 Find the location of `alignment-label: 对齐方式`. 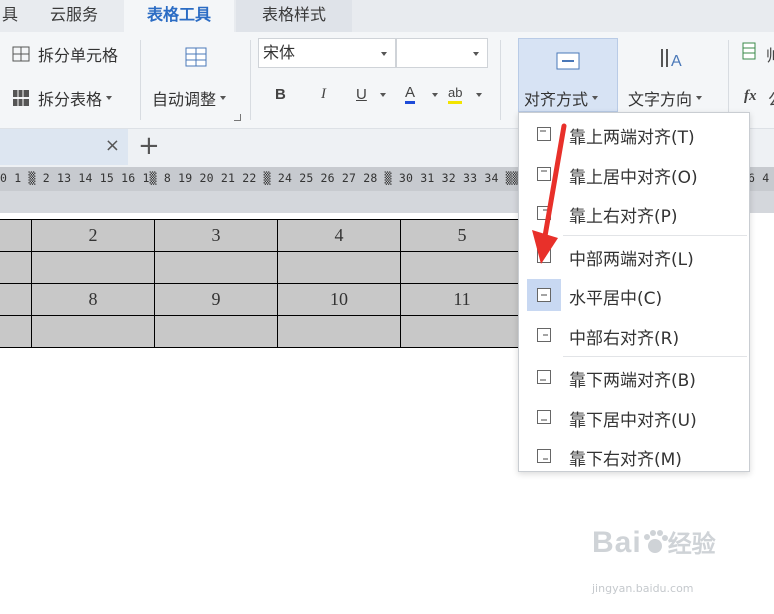

alignment-label: 对齐方式 is located at coordinates (556, 99).